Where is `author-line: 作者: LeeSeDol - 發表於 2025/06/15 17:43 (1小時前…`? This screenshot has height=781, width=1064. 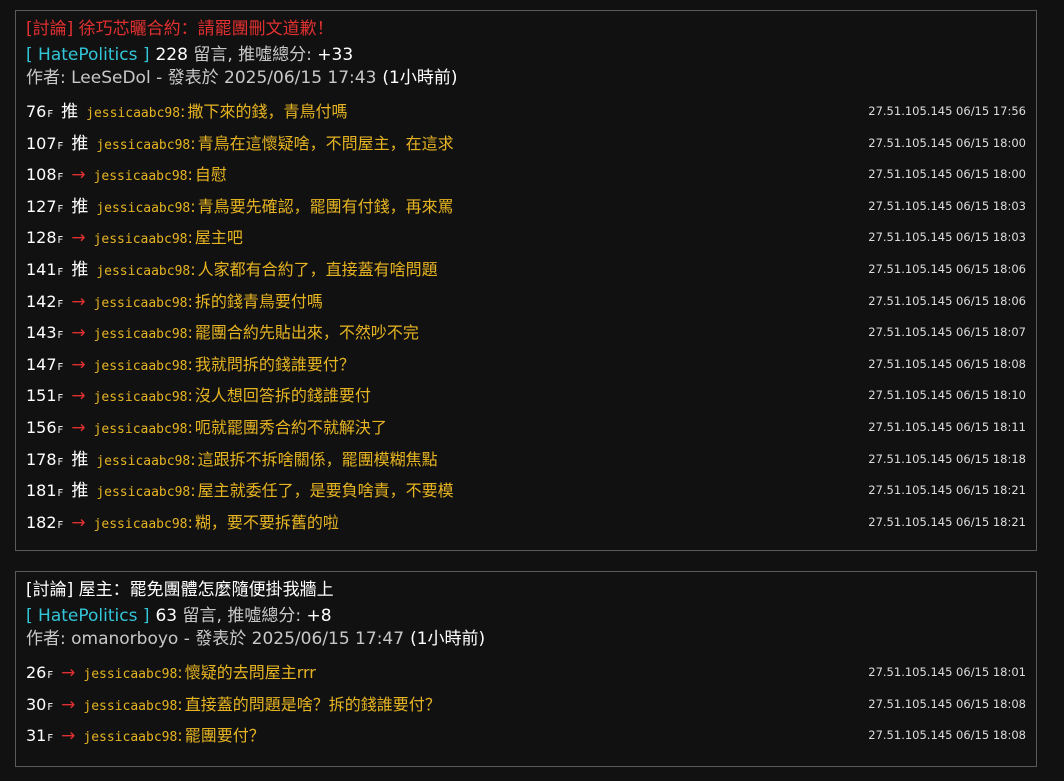
author-line: 作者: LeeSeDol - 發表於 2025/06/15 17:43 (1小時前… is located at coordinates (526, 78).